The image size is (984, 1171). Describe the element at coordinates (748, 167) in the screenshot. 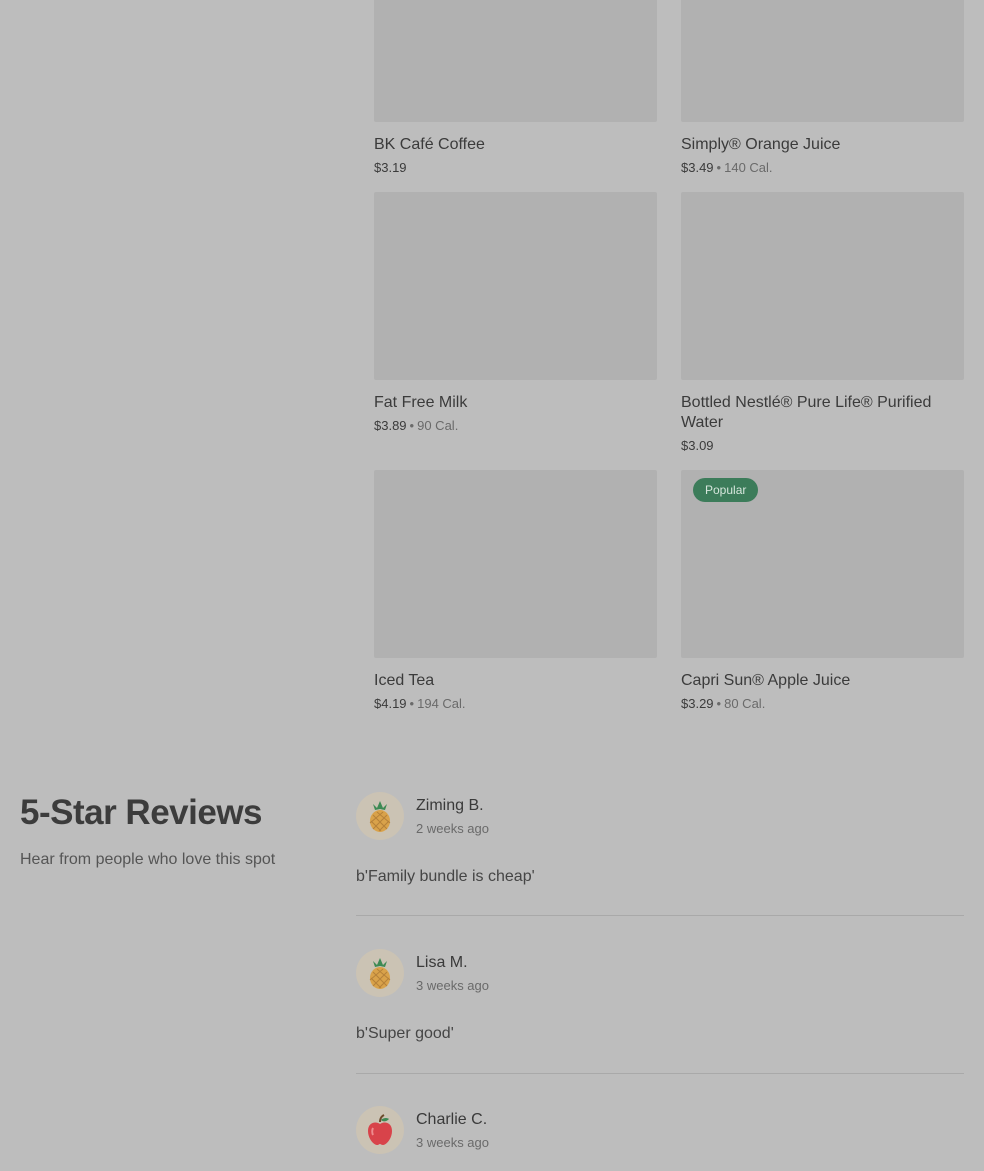

I see `product-calories: 140 Cal.` at that location.